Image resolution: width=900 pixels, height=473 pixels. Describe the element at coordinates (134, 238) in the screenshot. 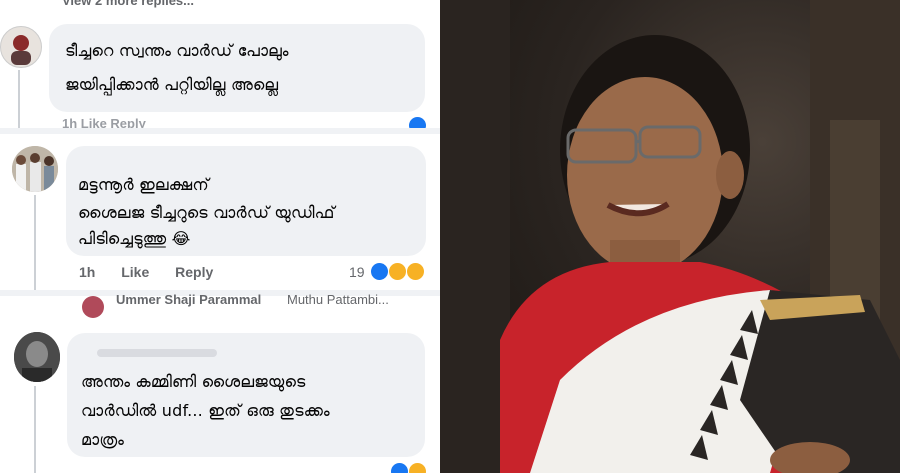

I see `comment-text-line: പിടിച്ചെടുത്തു 😂` at that location.